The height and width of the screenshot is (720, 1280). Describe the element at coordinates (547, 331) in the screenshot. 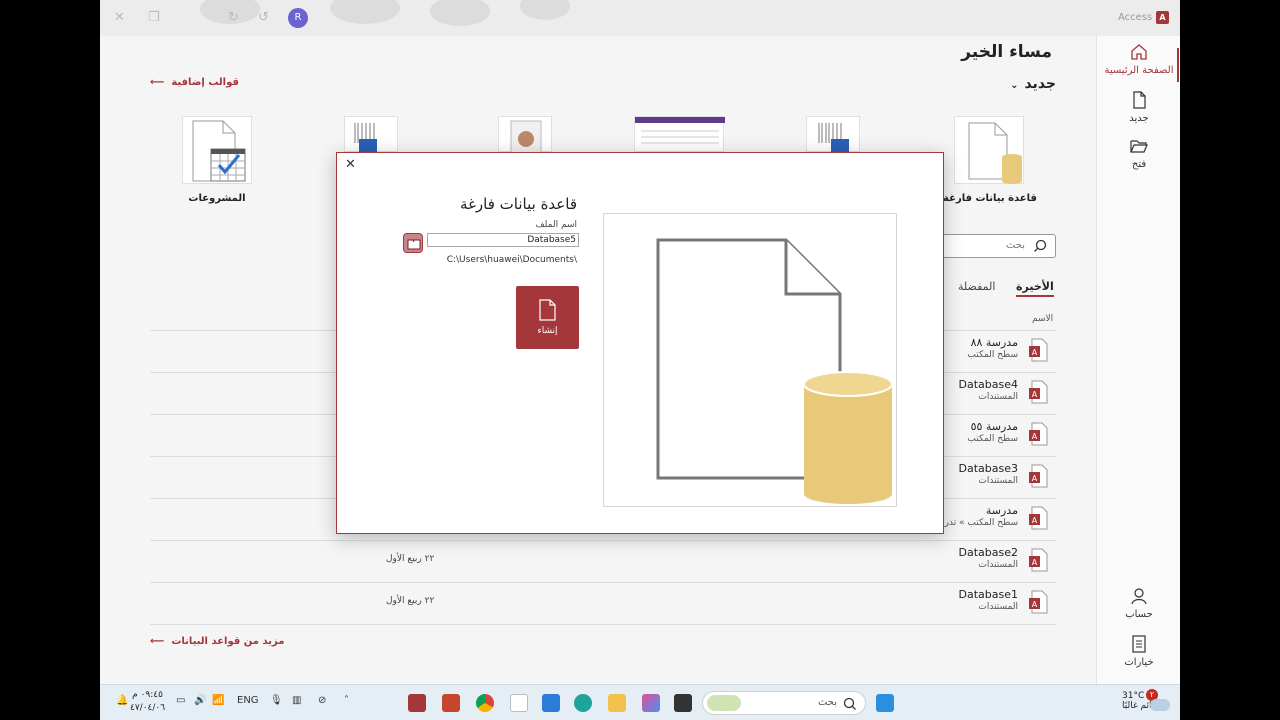

I see `create-label: إنشاء` at that location.